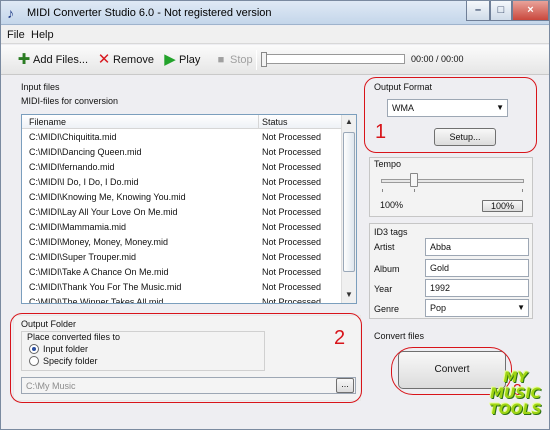  I want to click on scrollbar-thumb, so click(349, 202).